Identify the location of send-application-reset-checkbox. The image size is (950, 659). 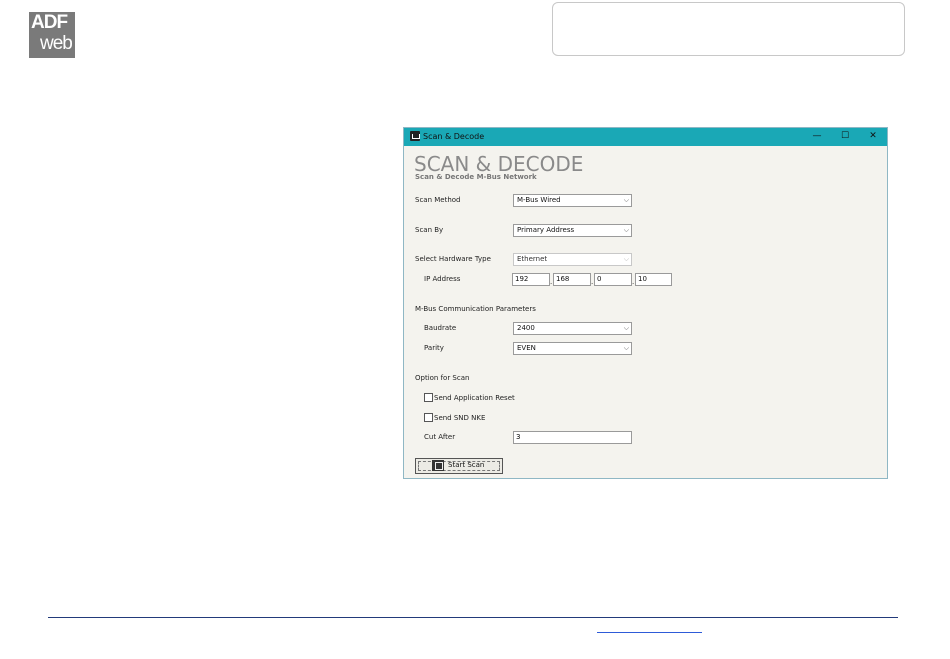
(428, 397).